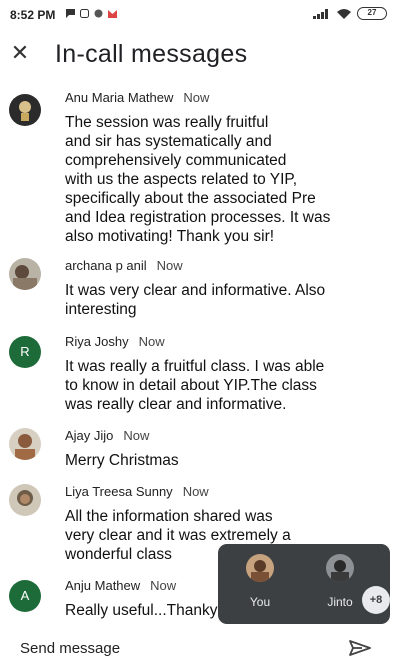 Image resolution: width=395 pixels, height=661 pixels. I want to click on send-message-input, so click(170, 648).